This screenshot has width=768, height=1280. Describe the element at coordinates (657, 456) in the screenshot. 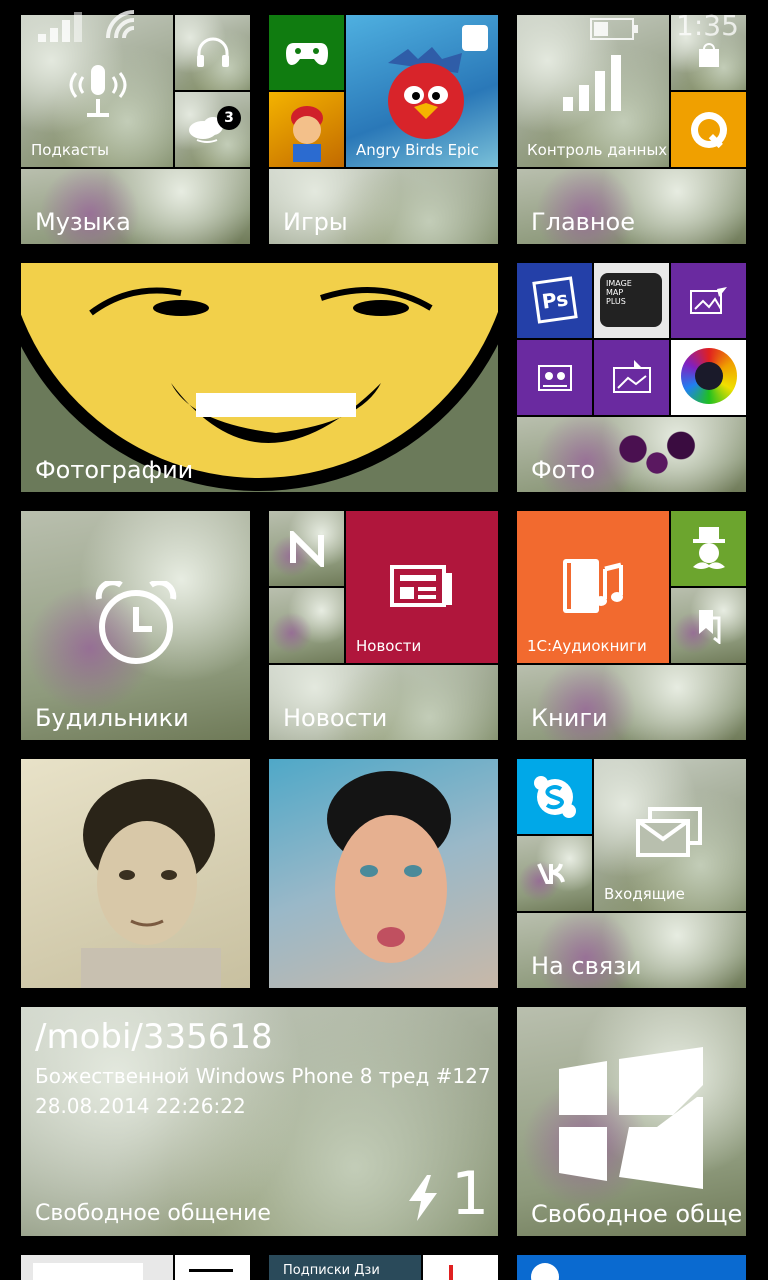

I see `berries-image` at that location.